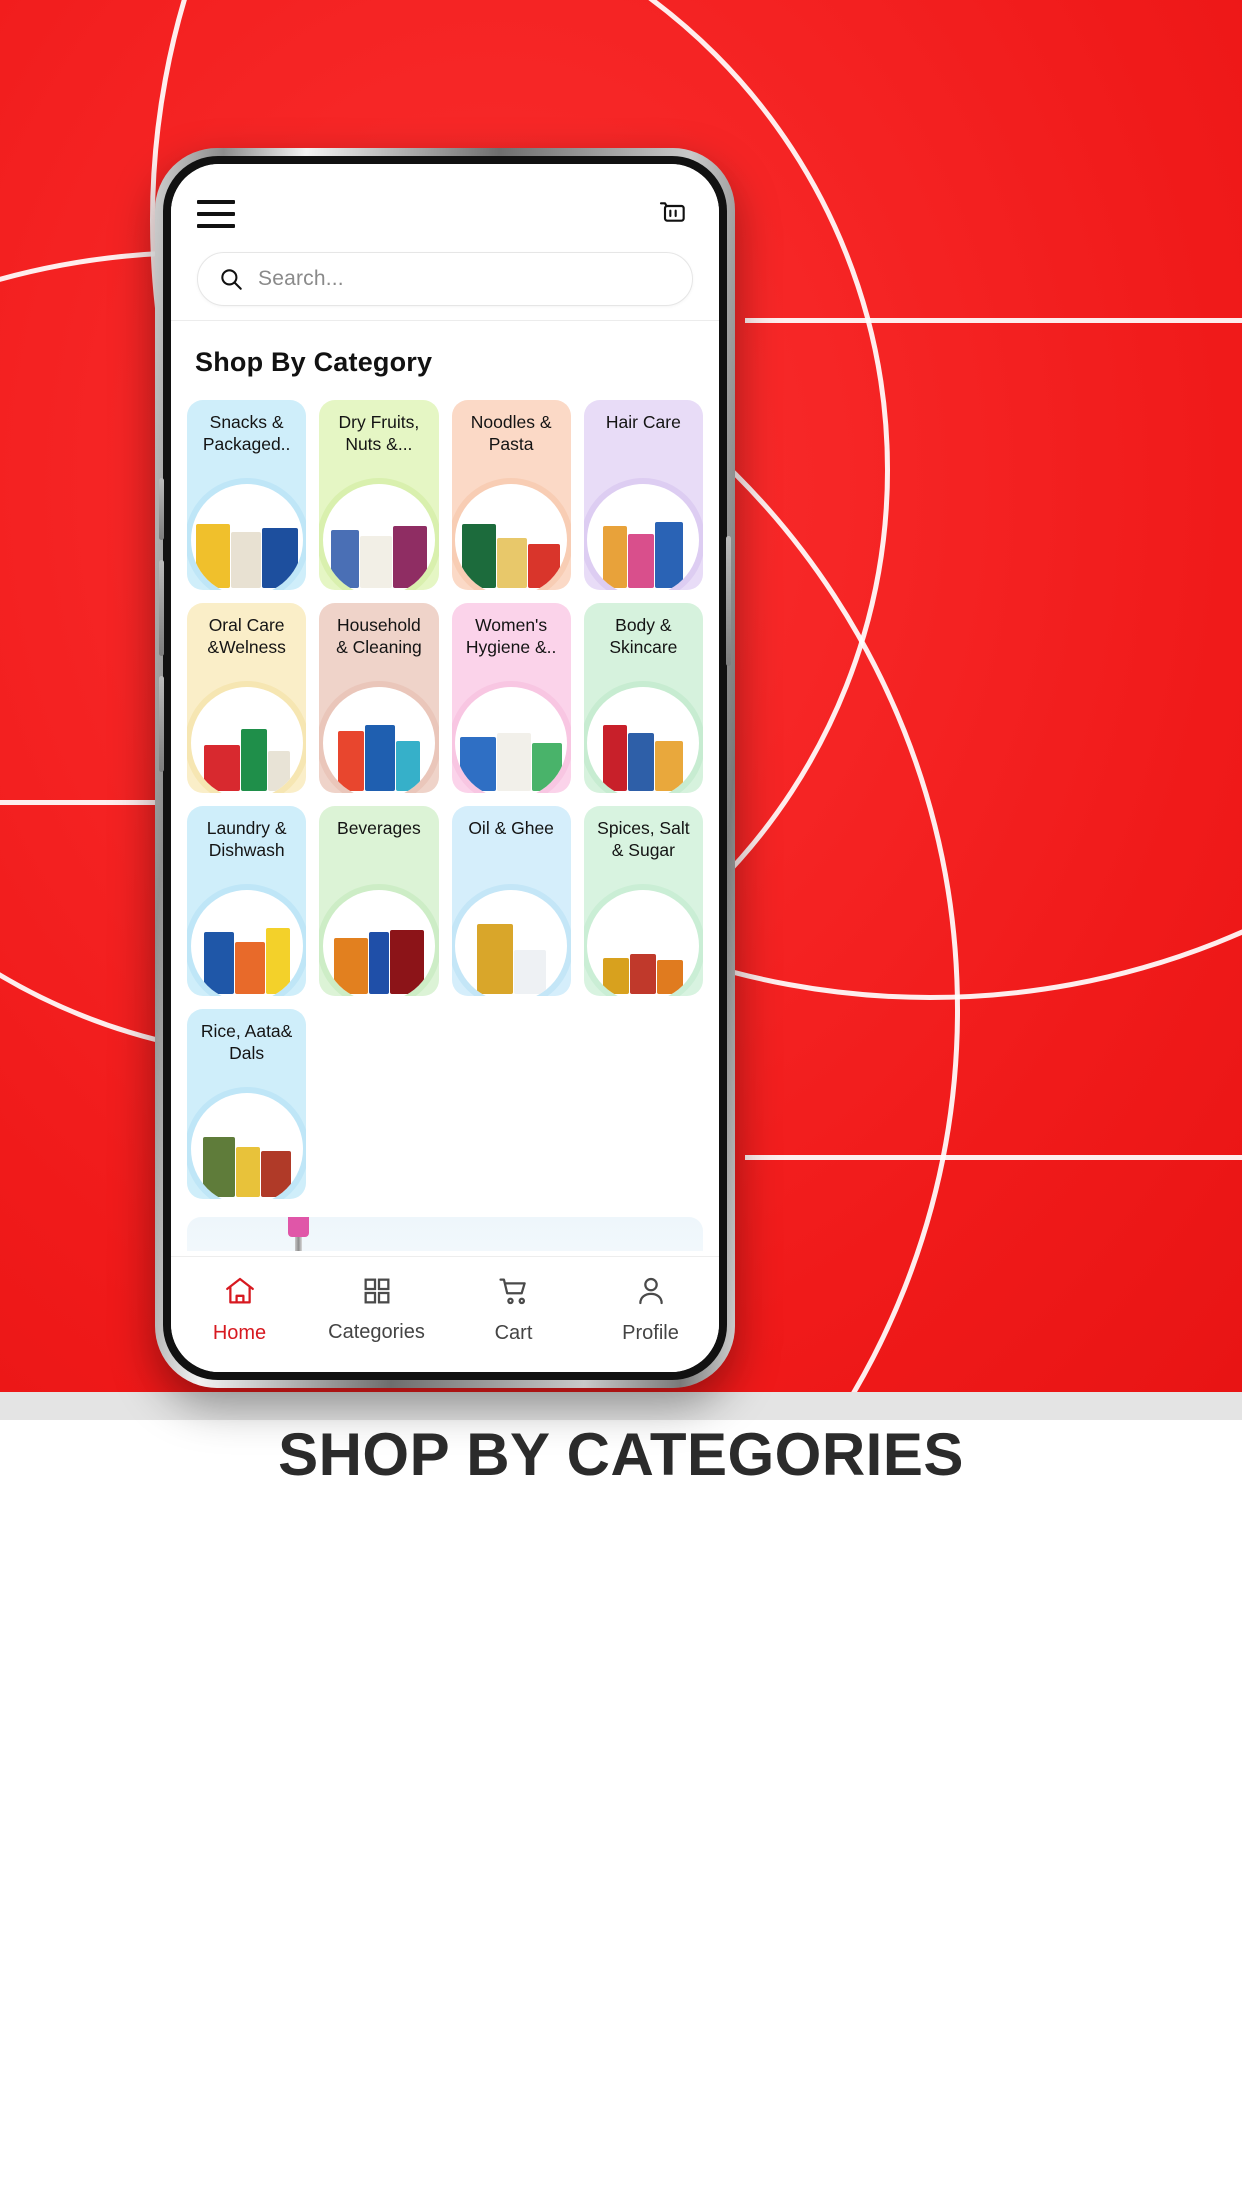 The height and width of the screenshot is (2208, 1242). I want to click on hamburger-menu-icon, so click(216, 214).